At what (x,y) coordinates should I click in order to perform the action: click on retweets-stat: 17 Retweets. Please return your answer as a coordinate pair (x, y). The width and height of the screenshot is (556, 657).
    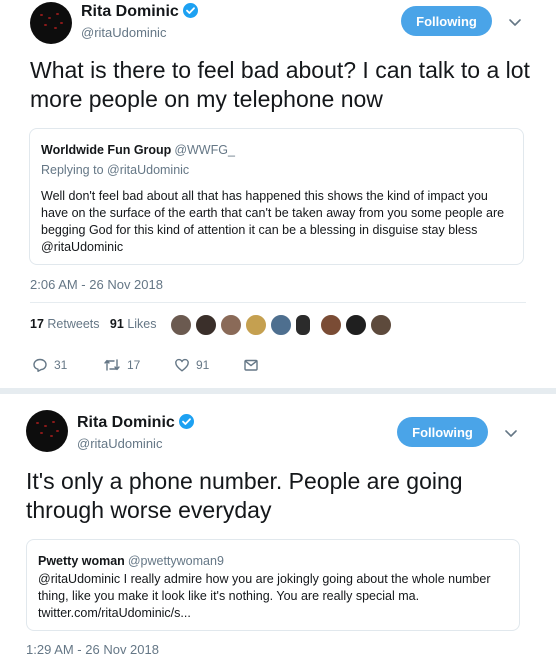
    Looking at the image, I should click on (65, 324).